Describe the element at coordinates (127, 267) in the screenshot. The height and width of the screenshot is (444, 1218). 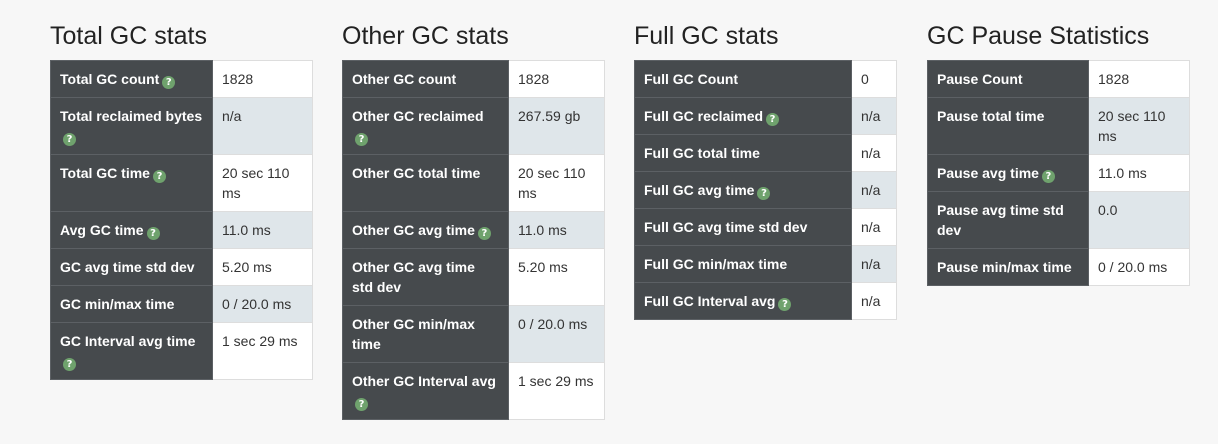
I see `stat-label: GC avg time std dev` at that location.